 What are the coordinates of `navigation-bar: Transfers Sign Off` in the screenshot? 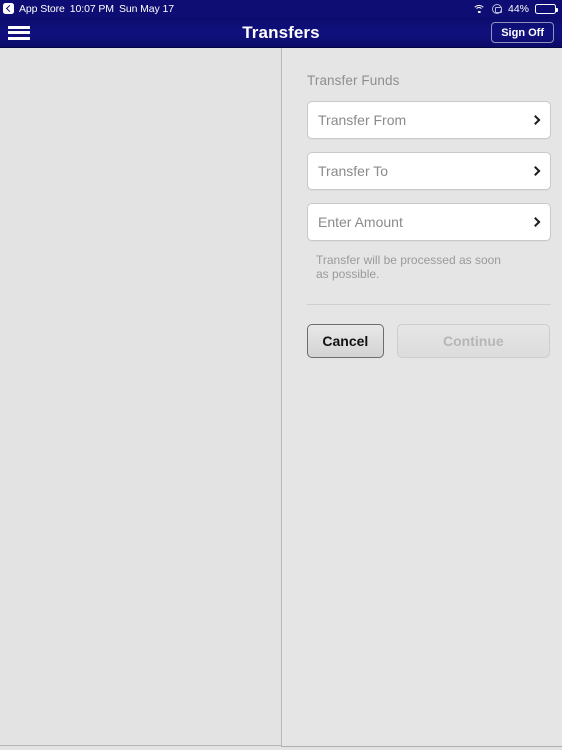 It's located at (281, 32).